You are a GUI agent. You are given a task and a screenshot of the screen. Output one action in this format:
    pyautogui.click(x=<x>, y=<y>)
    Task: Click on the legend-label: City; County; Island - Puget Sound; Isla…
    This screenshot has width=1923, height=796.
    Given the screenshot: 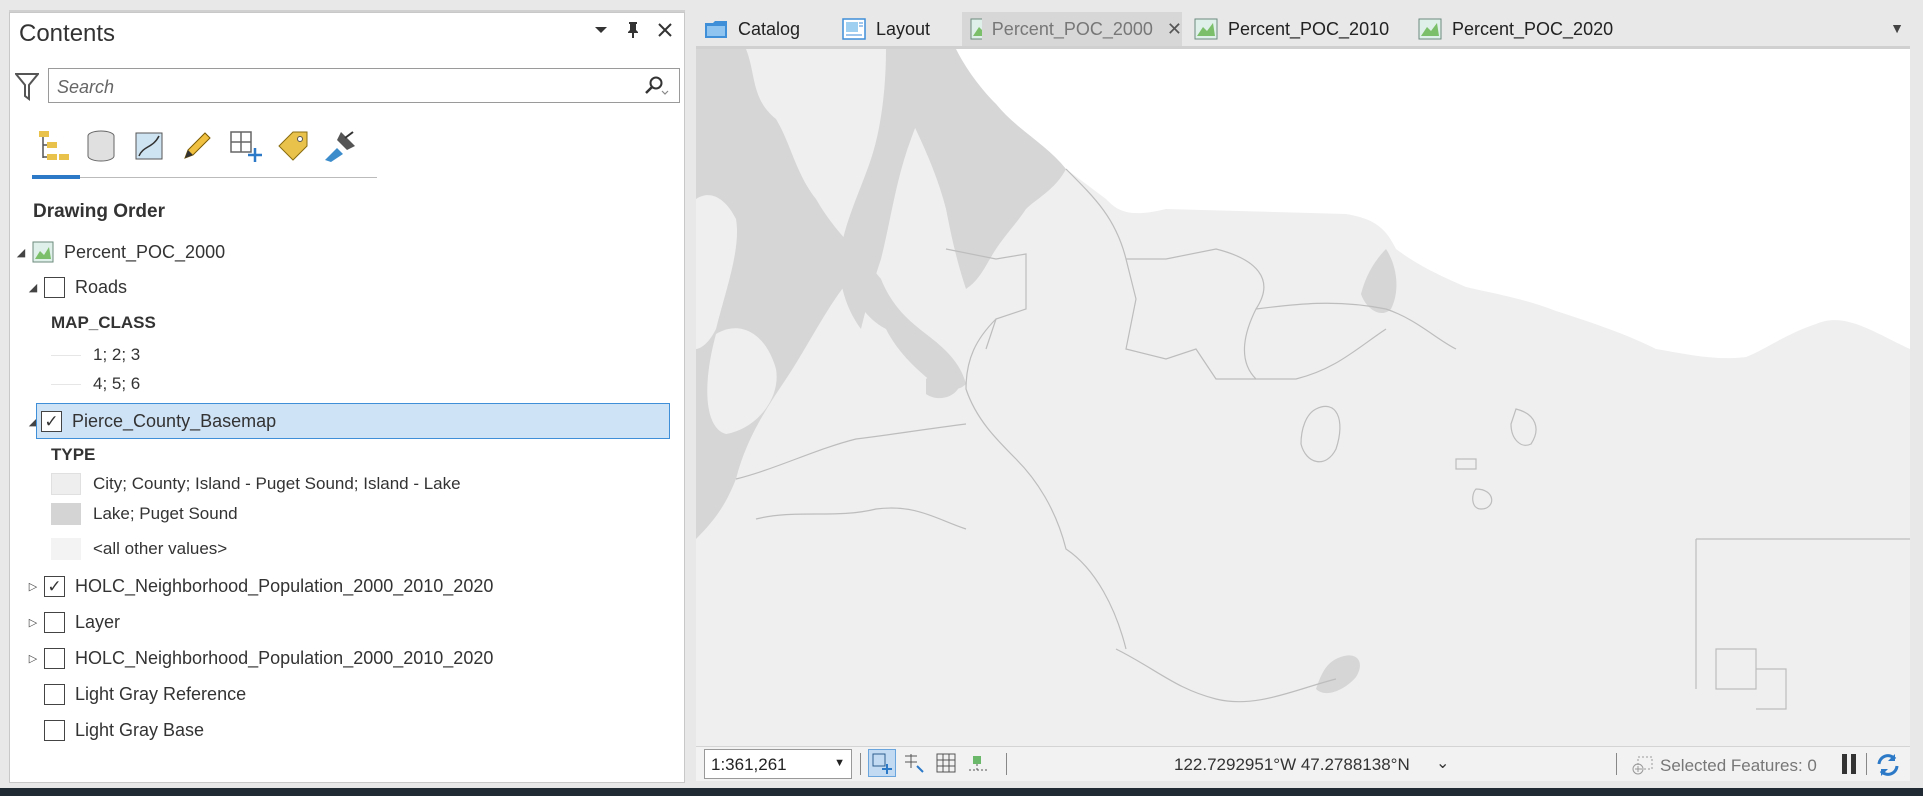 What is the action you would take?
    pyautogui.click(x=277, y=483)
    